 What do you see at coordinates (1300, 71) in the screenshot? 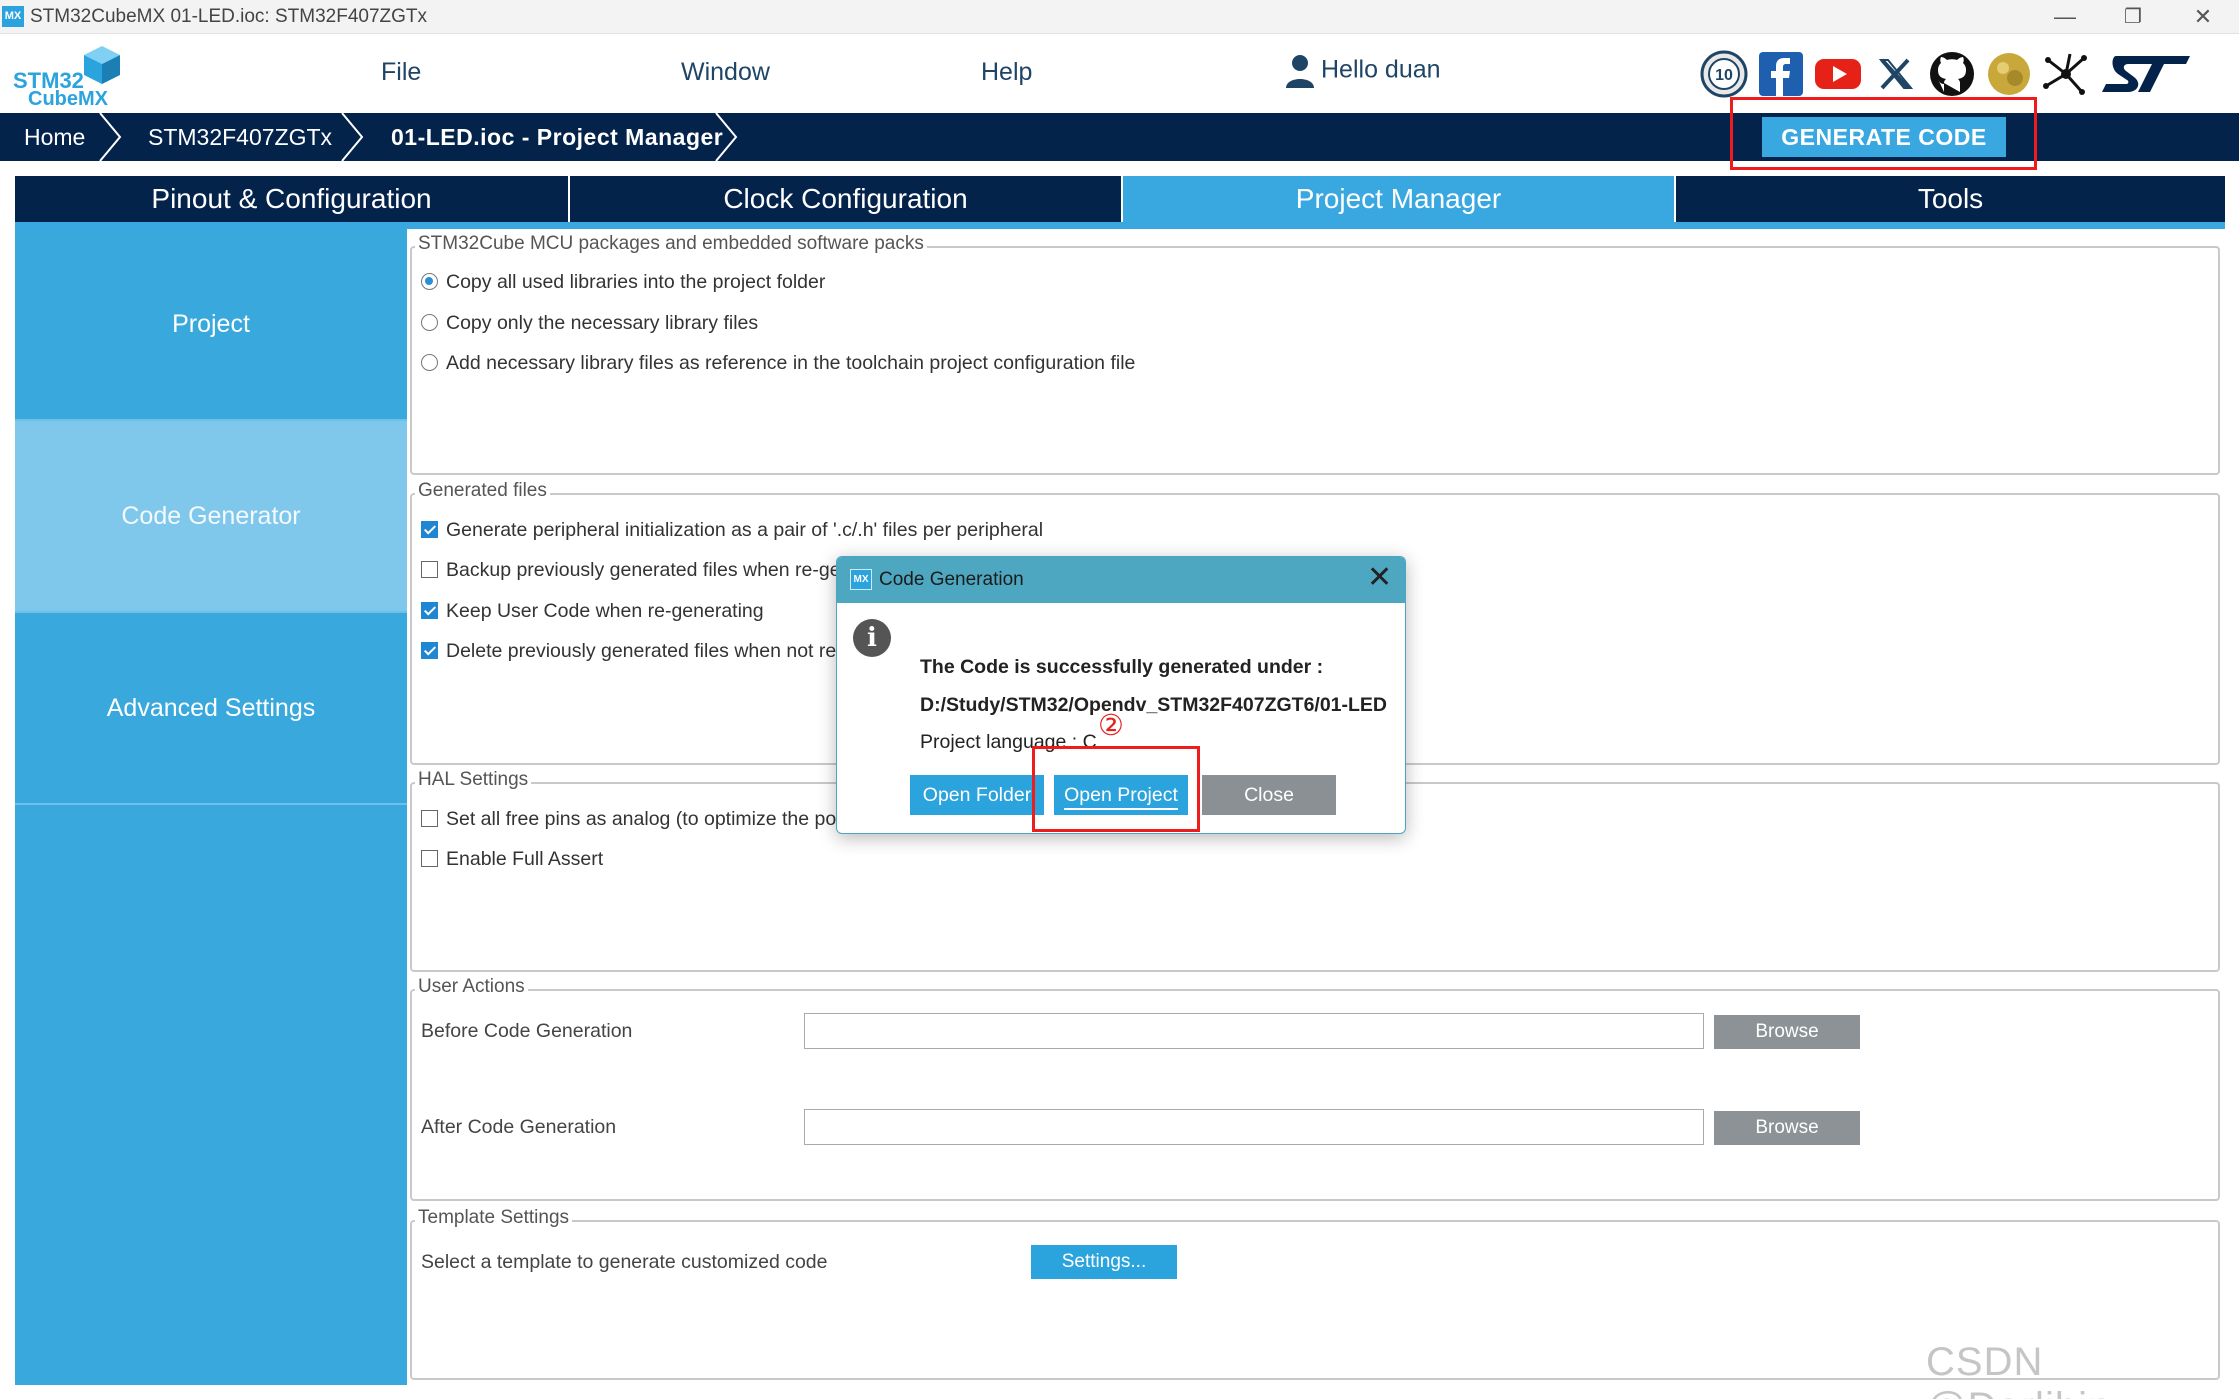
I see `user-icon` at bounding box center [1300, 71].